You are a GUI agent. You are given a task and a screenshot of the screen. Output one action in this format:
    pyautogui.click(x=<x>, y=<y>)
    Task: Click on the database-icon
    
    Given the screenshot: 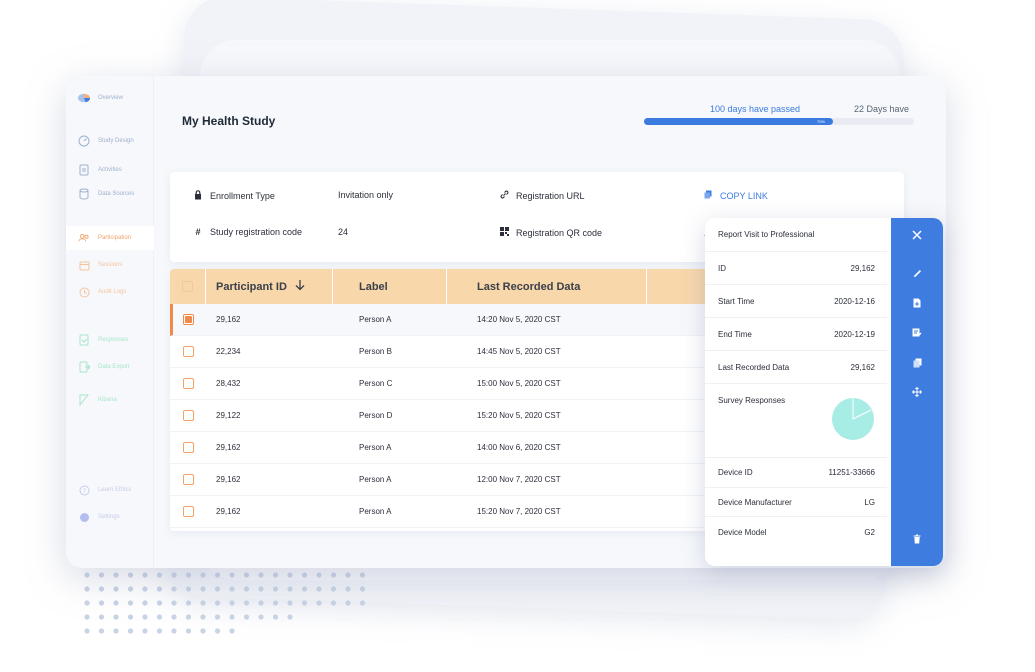 What is the action you would take?
    pyautogui.click(x=84, y=194)
    